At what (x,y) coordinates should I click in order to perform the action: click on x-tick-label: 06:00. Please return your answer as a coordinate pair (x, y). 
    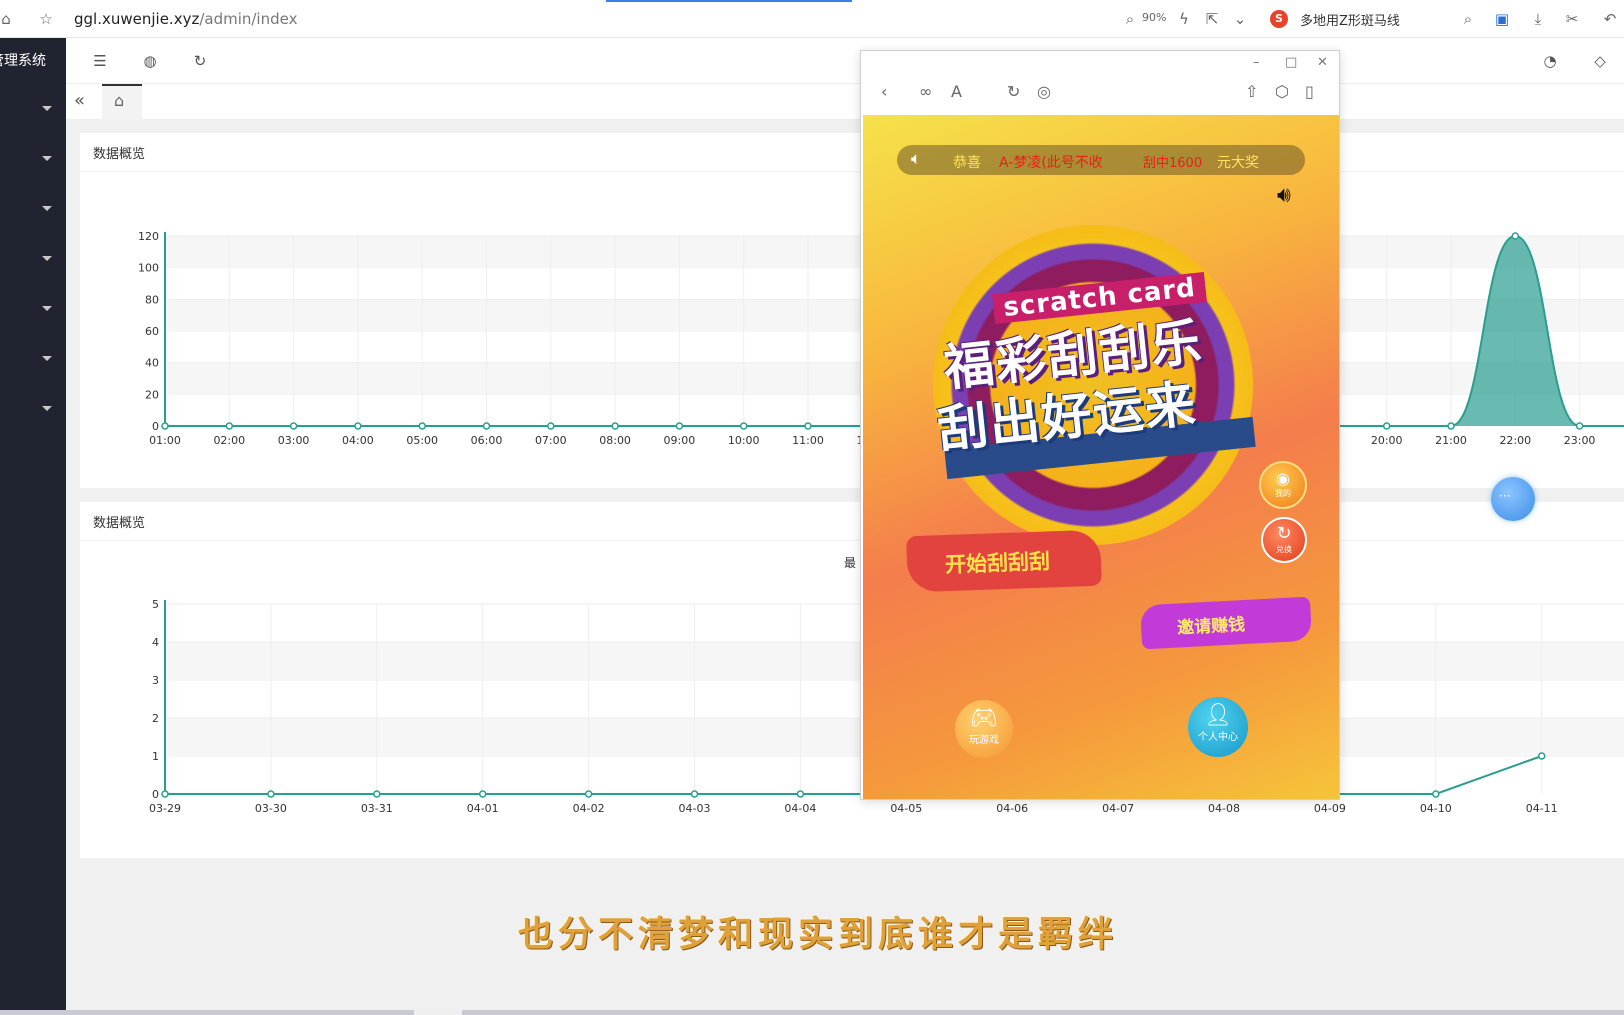
    Looking at the image, I should click on (487, 440).